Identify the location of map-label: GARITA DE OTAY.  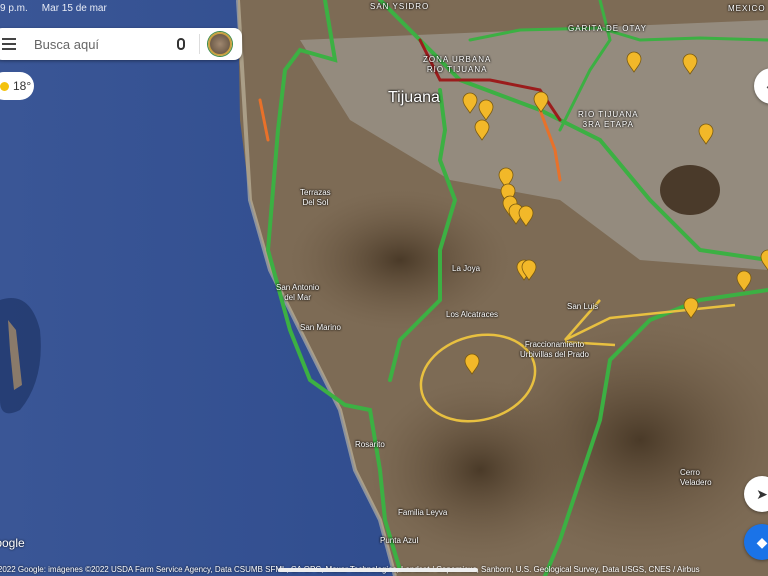
(607, 28).